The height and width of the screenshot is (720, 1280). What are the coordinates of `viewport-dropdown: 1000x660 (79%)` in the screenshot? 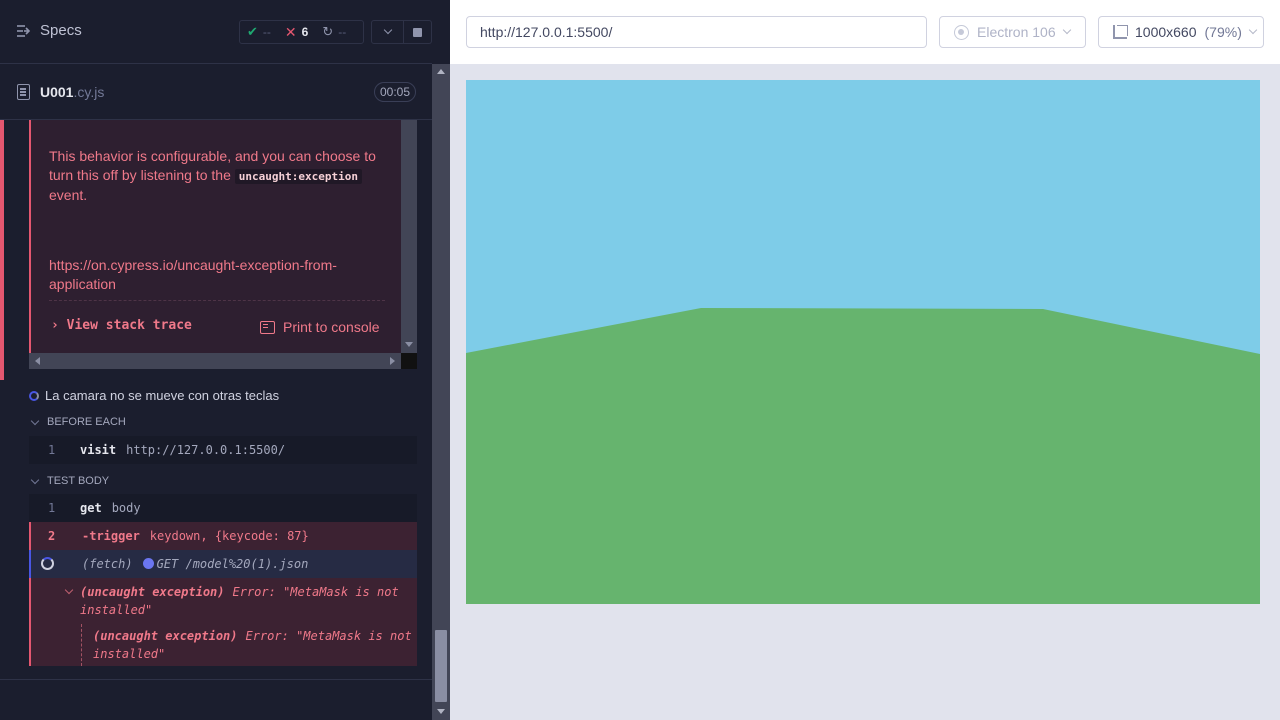 It's located at (1181, 32).